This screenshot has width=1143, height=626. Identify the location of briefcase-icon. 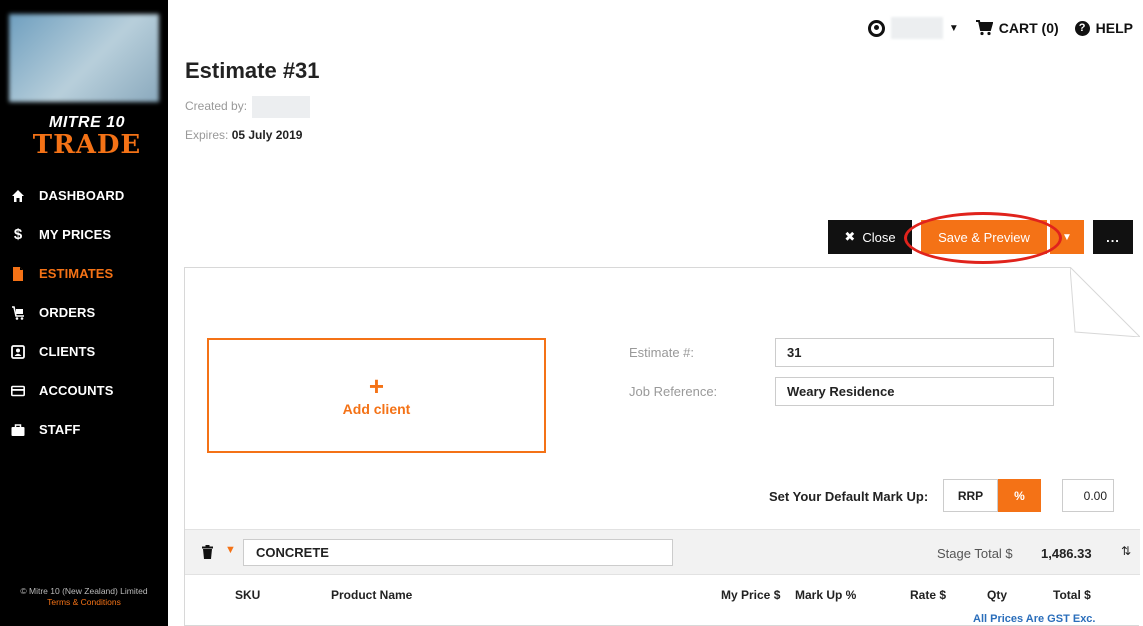
(18, 430).